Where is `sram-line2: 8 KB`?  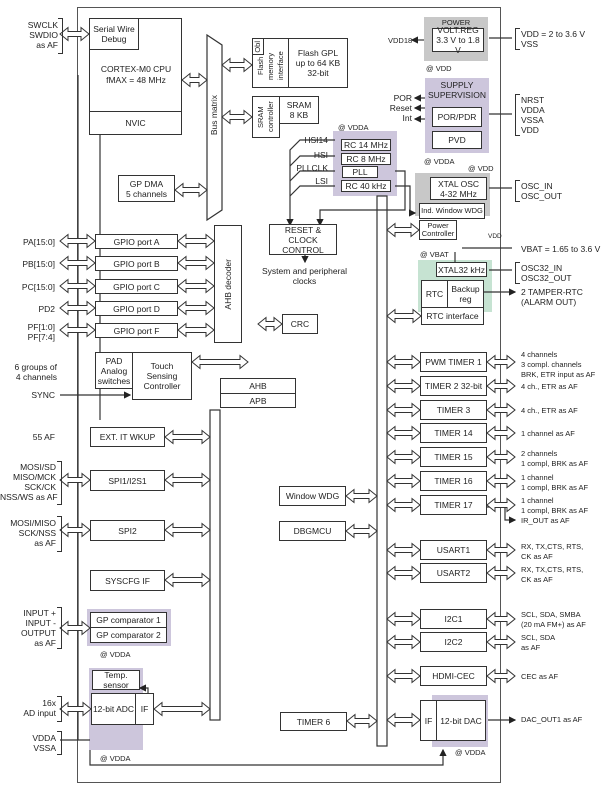
sram-line2: 8 KB is located at coordinates (299, 115).